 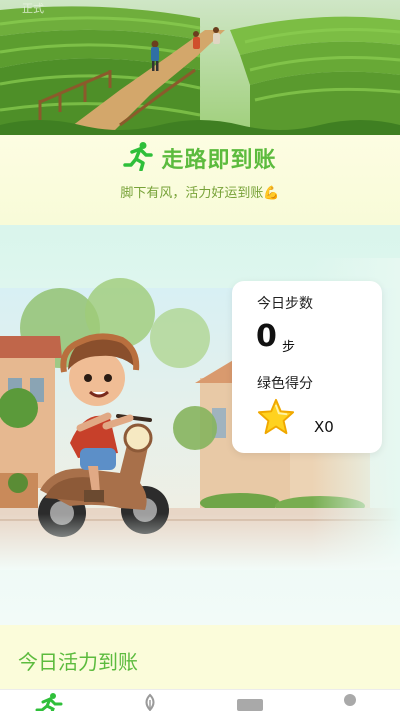 What do you see at coordinates (200, 700) in the screenshot?
I see `bottom-nav` at bounding box center [200, 700].